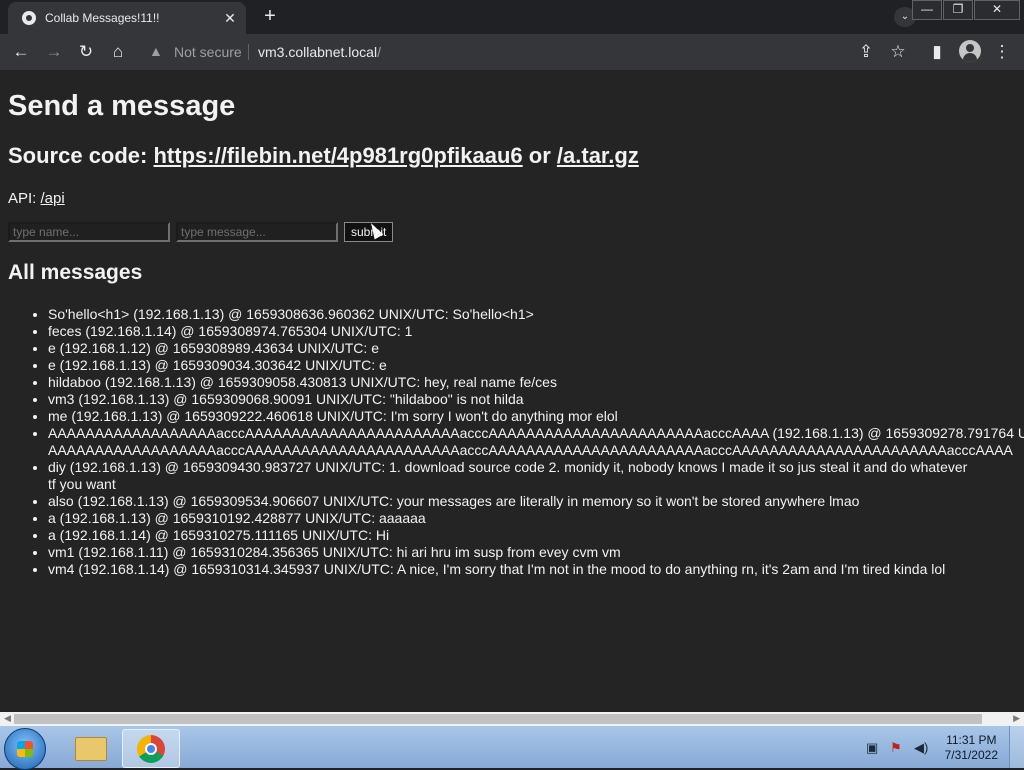 Image resolution: width=1024 pixels, height=770 pixels. Describe the element at coordinates (997, 10) in the screenshot. I see `close-window-button: ✕` at that location.